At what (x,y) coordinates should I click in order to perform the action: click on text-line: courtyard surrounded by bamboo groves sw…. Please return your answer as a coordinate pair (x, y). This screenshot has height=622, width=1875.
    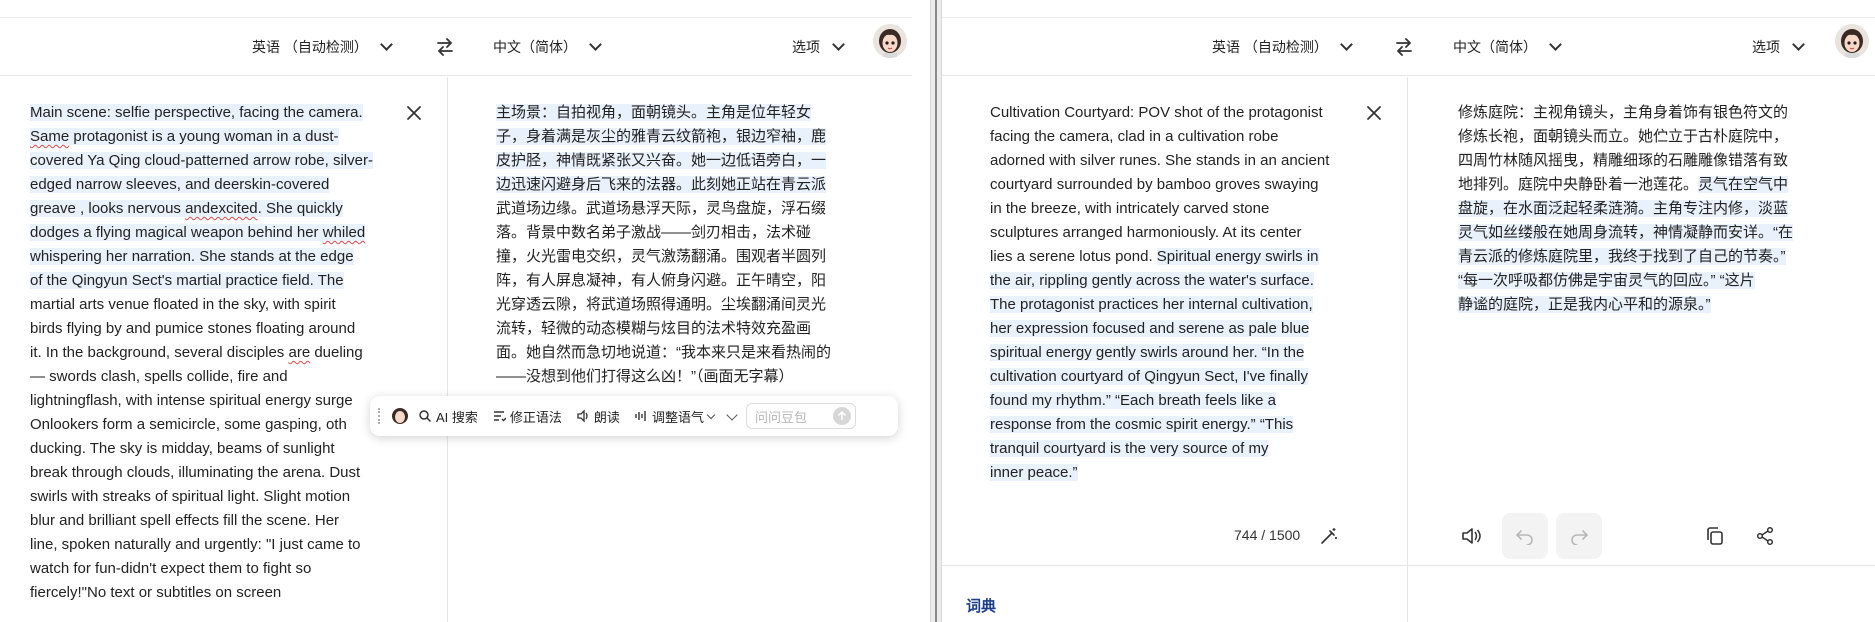
    Looking at the image, I should click on (1180, 185).